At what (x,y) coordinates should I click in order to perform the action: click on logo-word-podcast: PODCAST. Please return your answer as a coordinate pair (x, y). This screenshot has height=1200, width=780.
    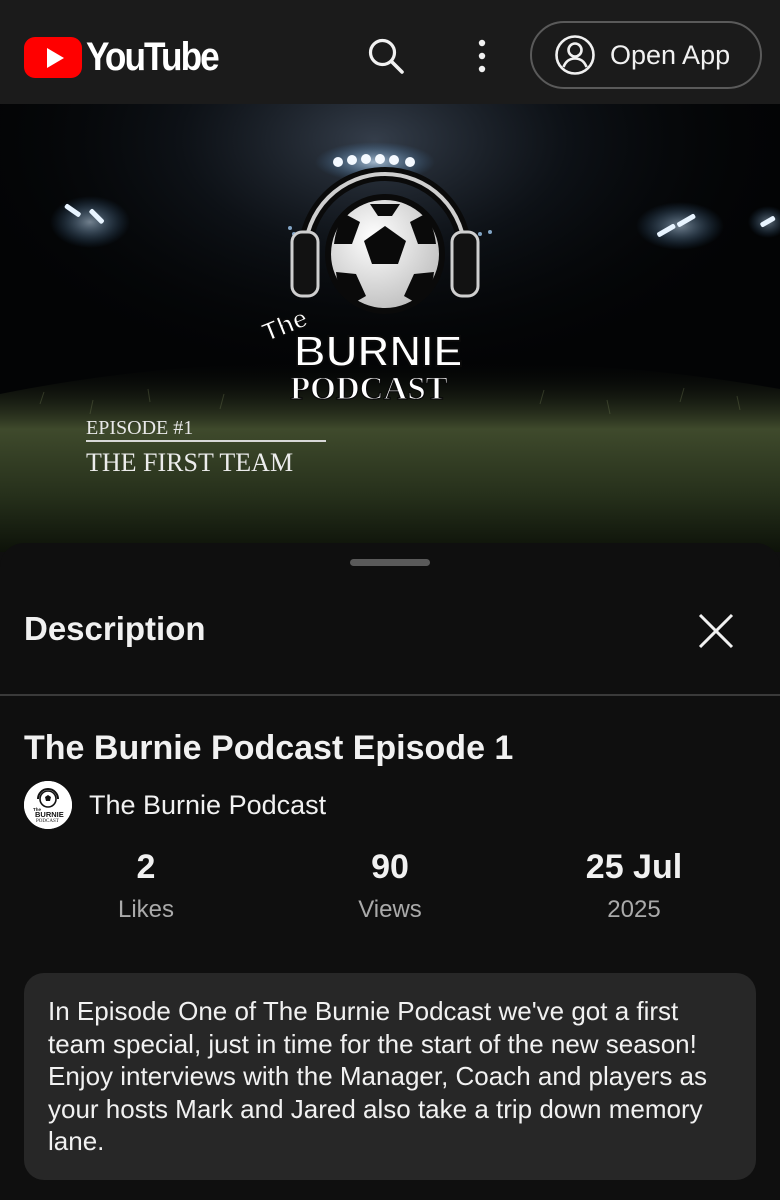
    Looking at the image, I should click on (369, 389).